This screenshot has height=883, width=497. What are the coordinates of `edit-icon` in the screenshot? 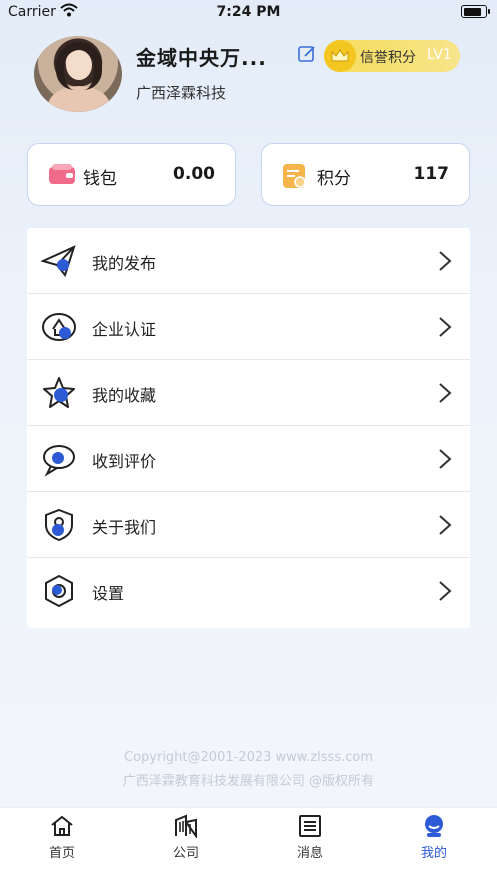 It's located at (307, 54).